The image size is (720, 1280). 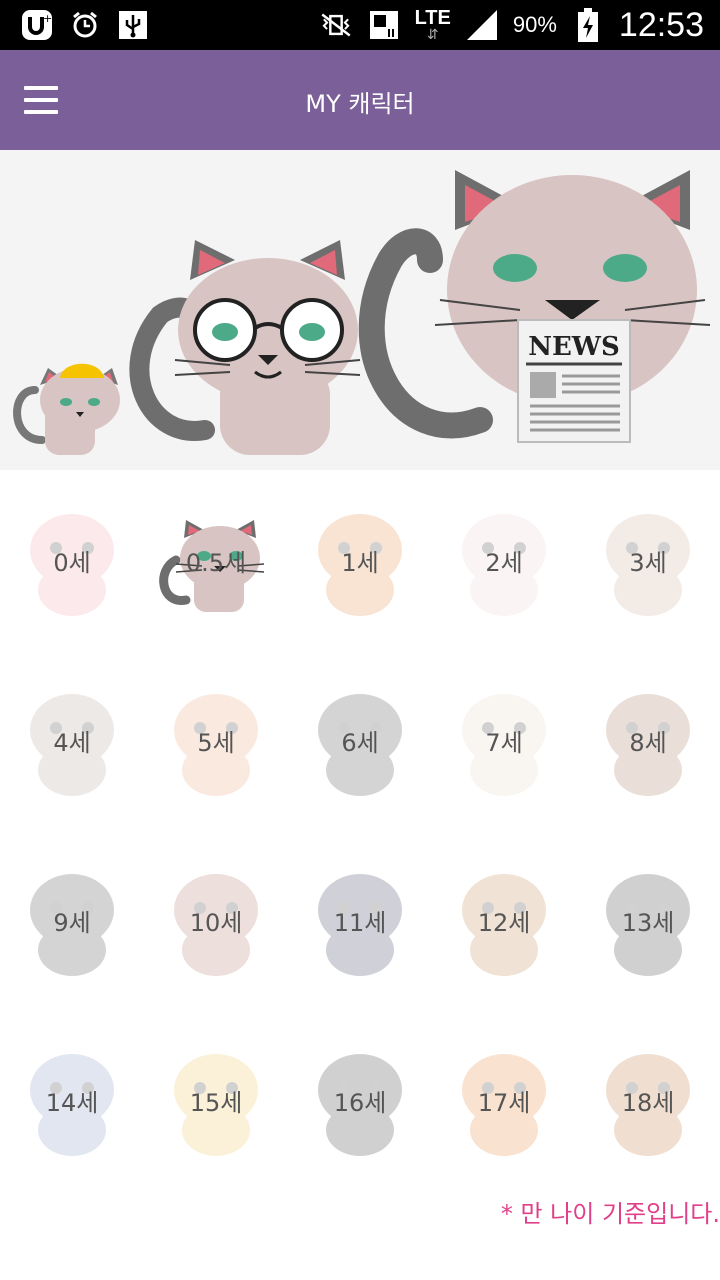 I want to click on character-age-label: 5세, so click(x=216, y=743).